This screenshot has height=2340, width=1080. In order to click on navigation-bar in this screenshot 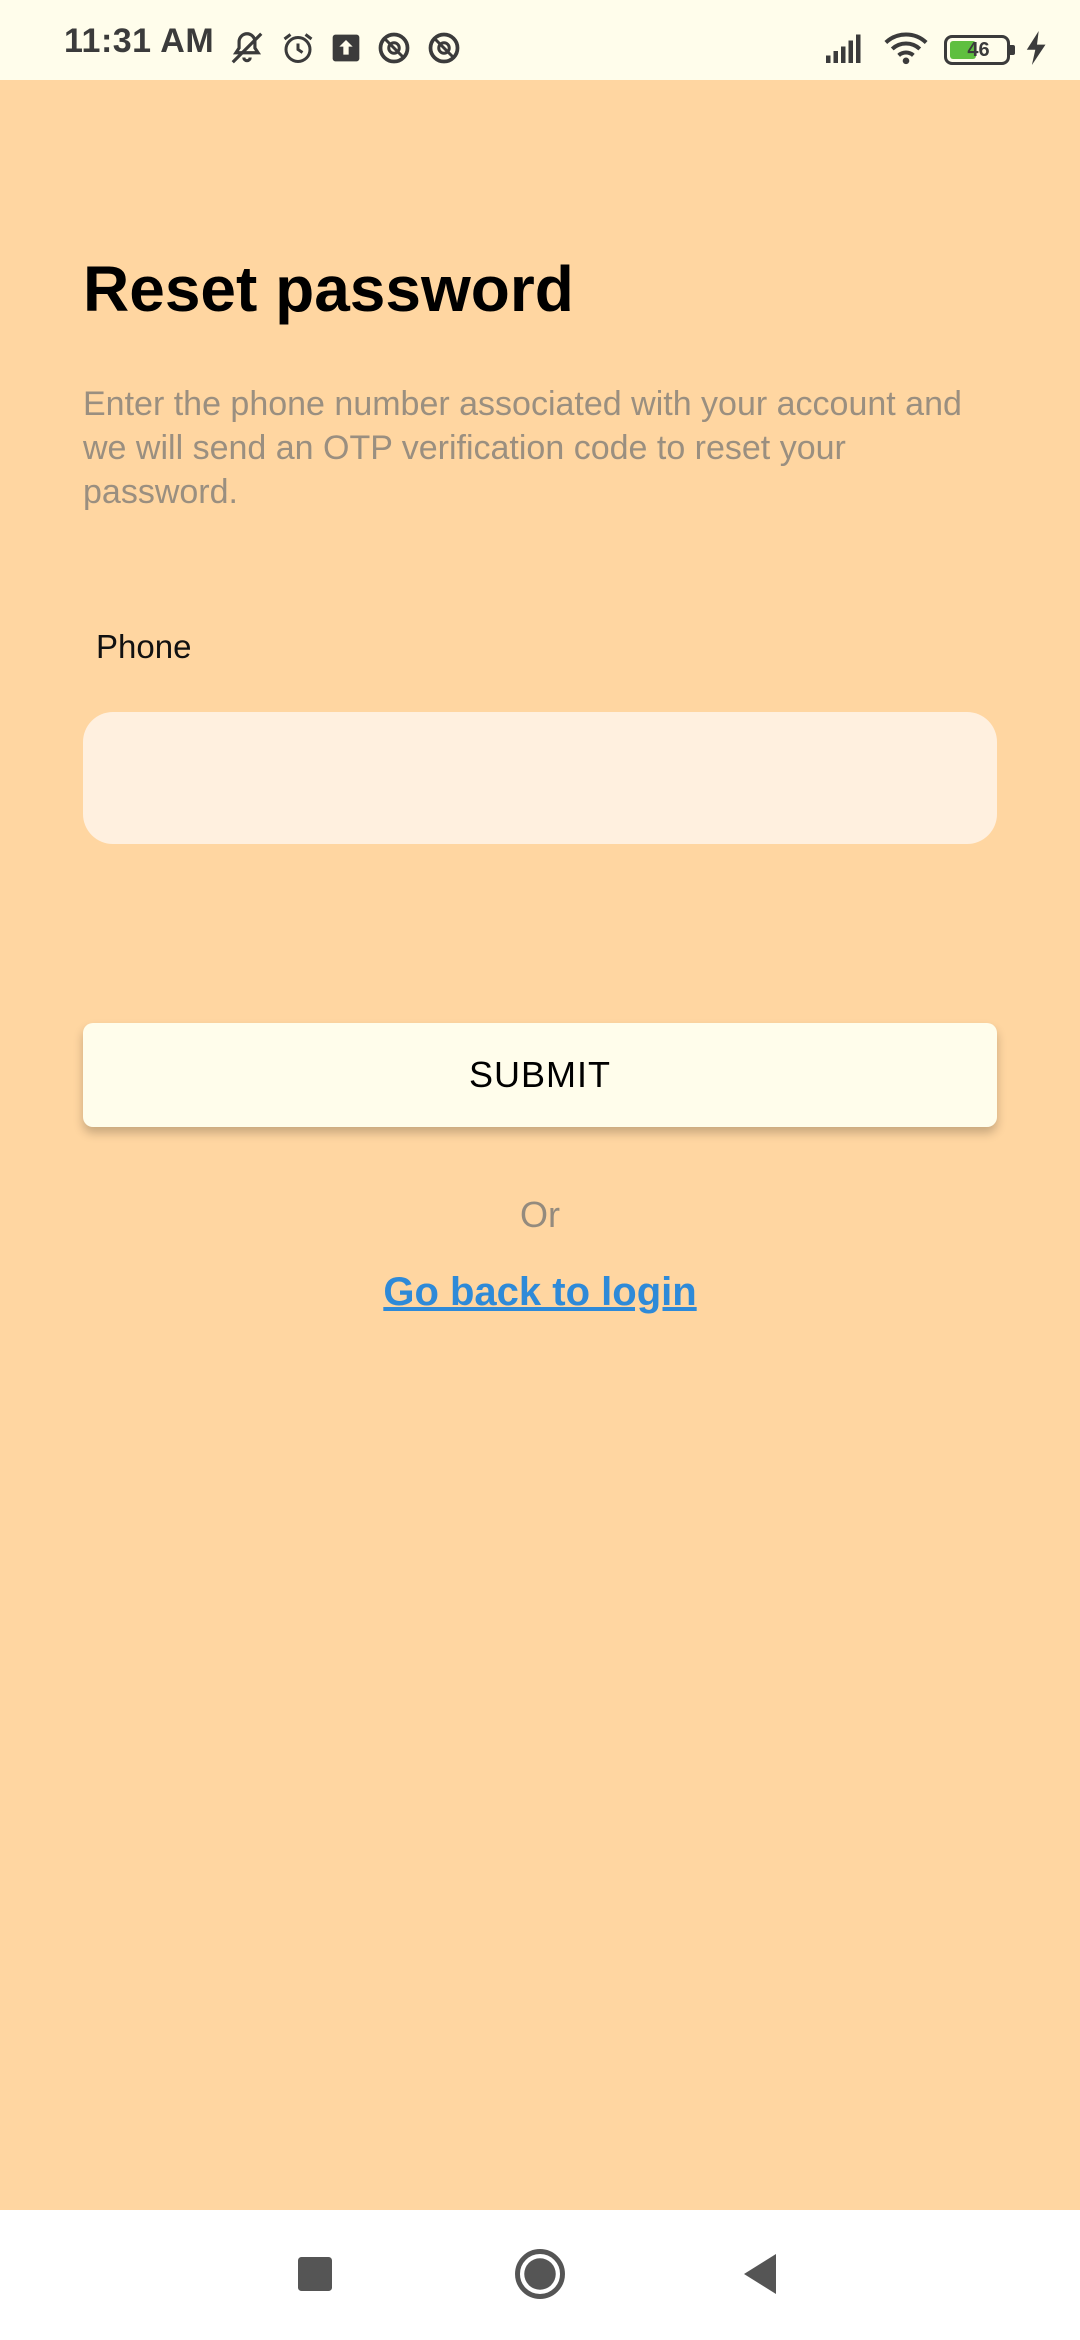, I will do `click(540, 2275)`.